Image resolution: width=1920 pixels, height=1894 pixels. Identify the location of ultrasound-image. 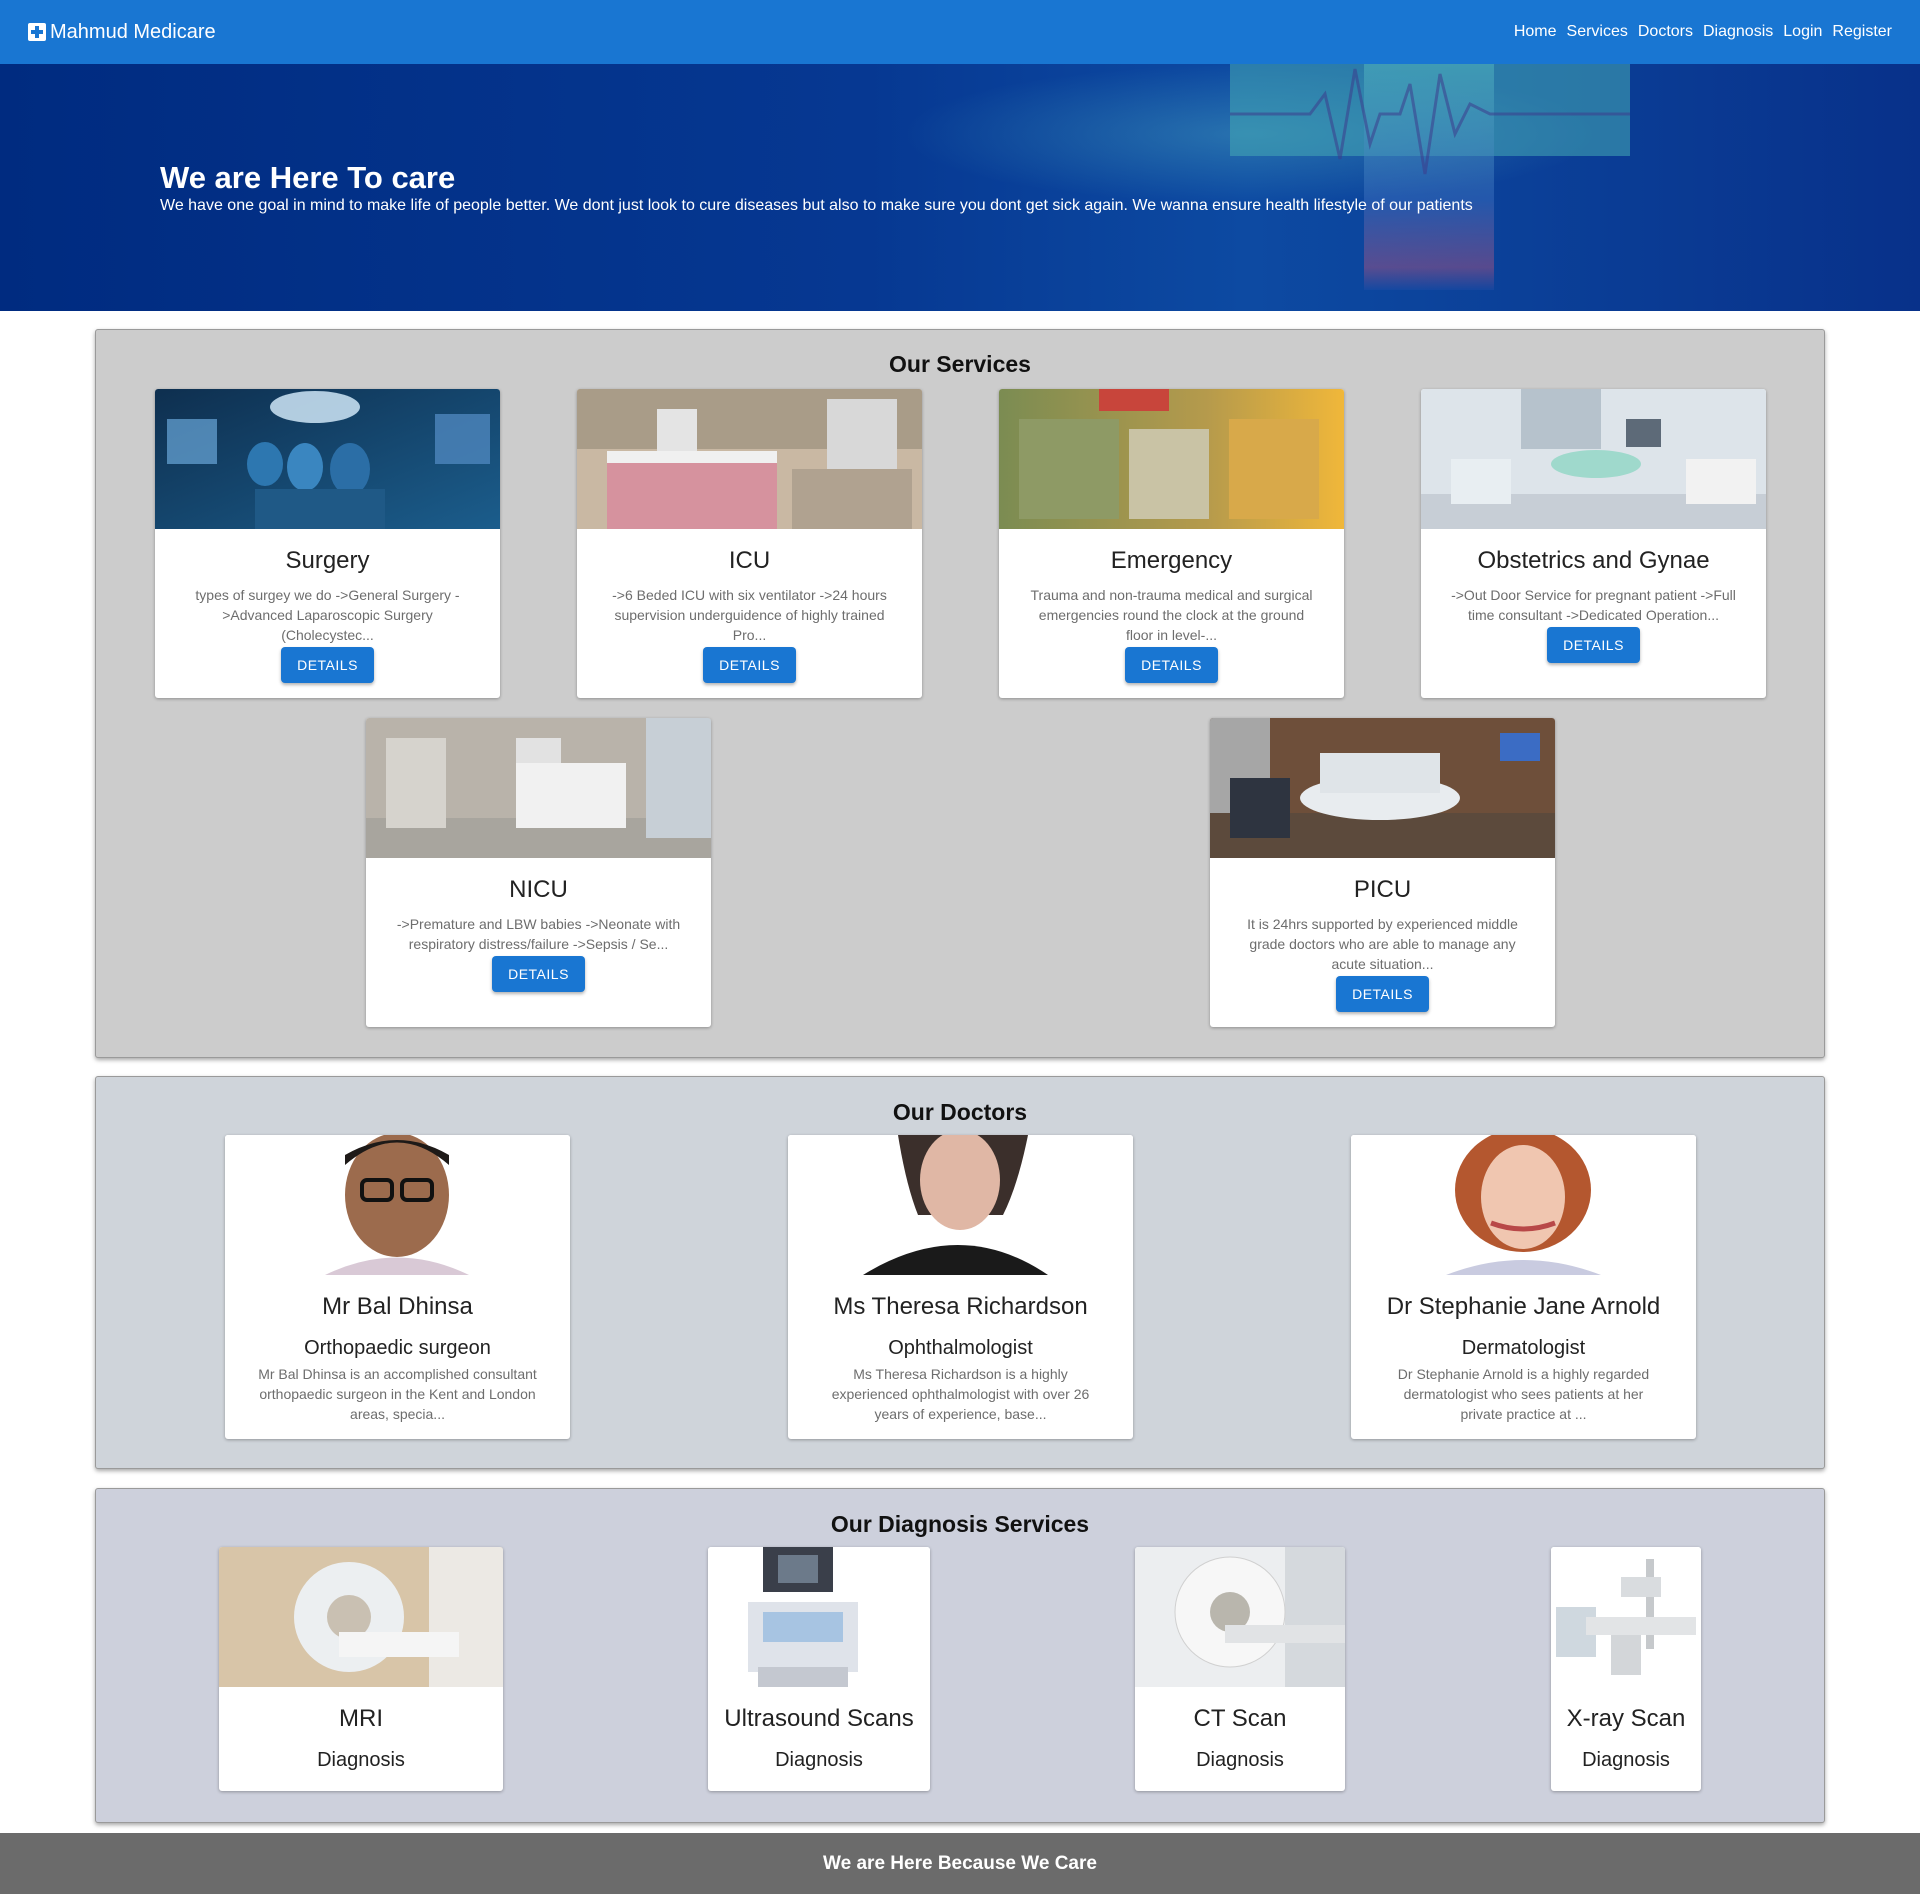
(819, 1617).